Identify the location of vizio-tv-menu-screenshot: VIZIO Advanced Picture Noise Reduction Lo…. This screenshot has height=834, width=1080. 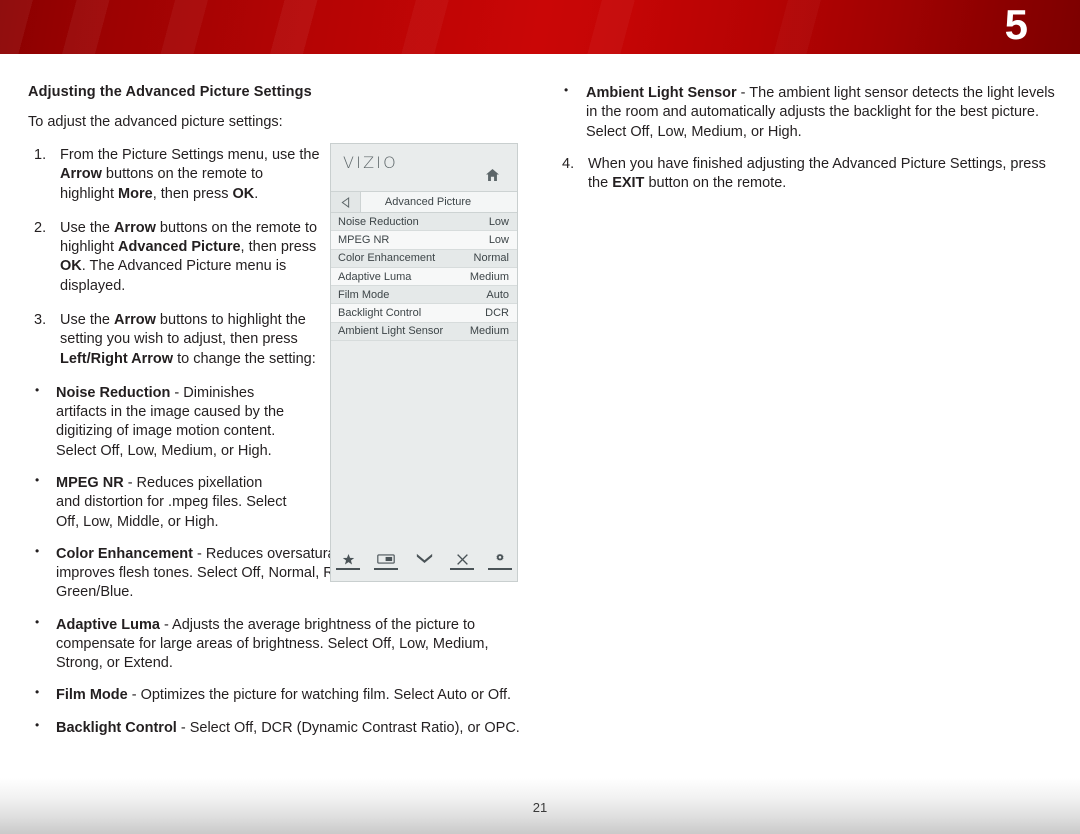
(424, 362).